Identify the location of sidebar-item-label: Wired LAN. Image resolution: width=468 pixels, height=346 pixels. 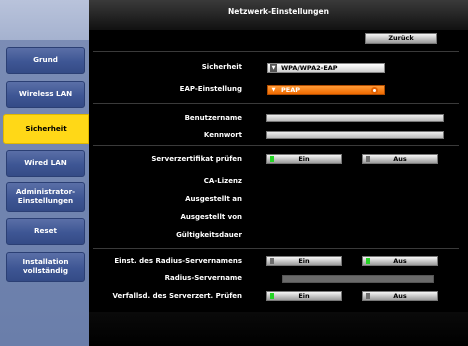
(45, 163).